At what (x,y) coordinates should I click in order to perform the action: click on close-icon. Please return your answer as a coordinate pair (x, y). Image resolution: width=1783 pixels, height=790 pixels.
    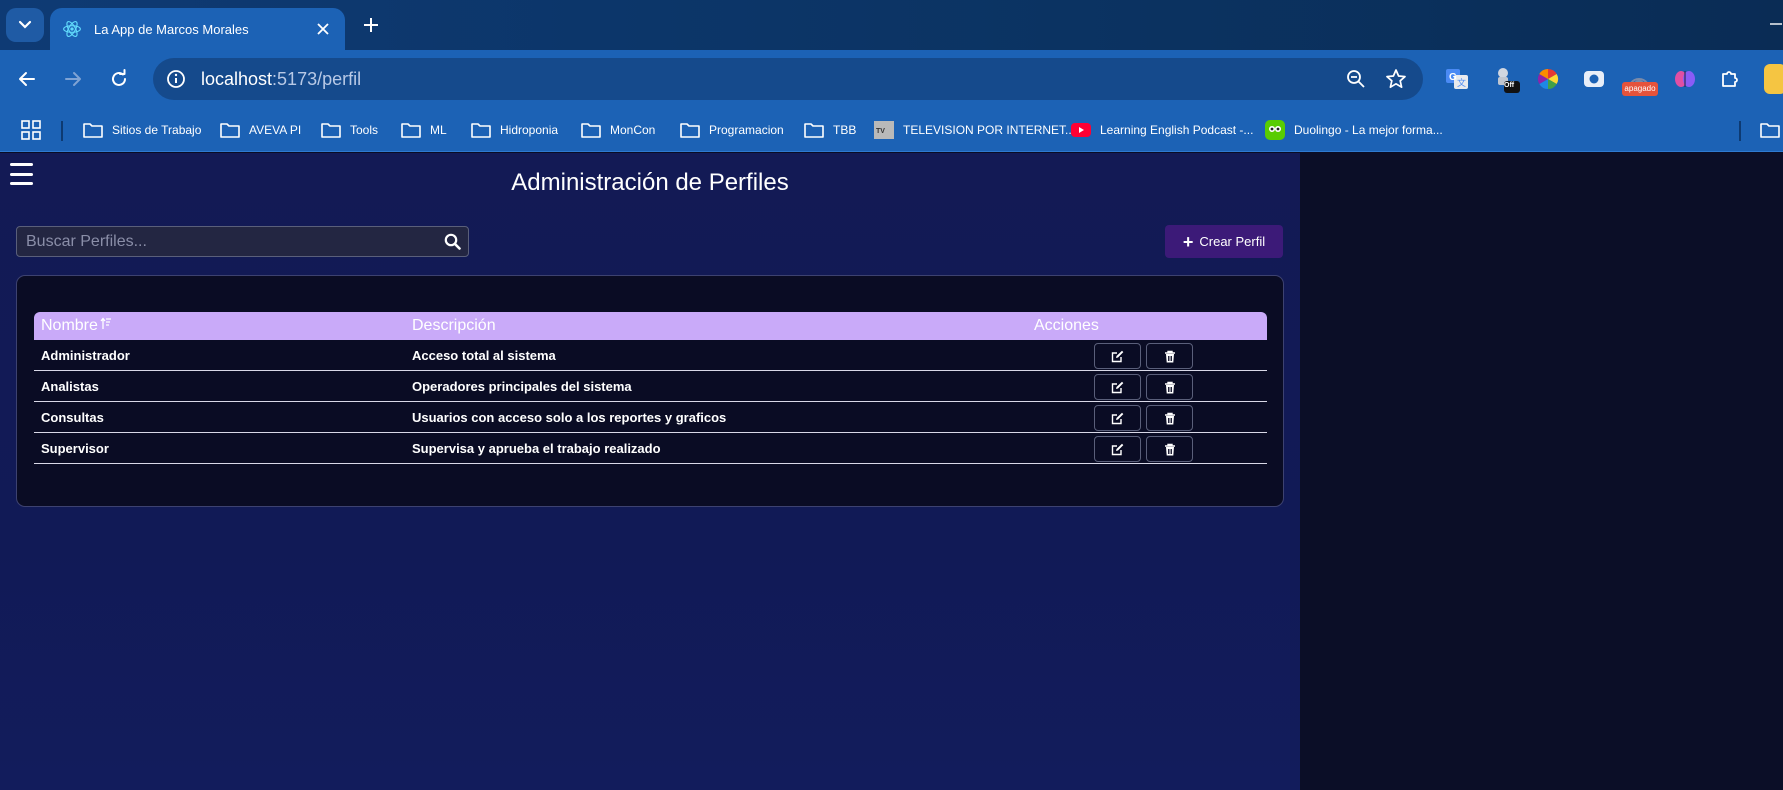
    Looking at the image, I should click on (323, 29).